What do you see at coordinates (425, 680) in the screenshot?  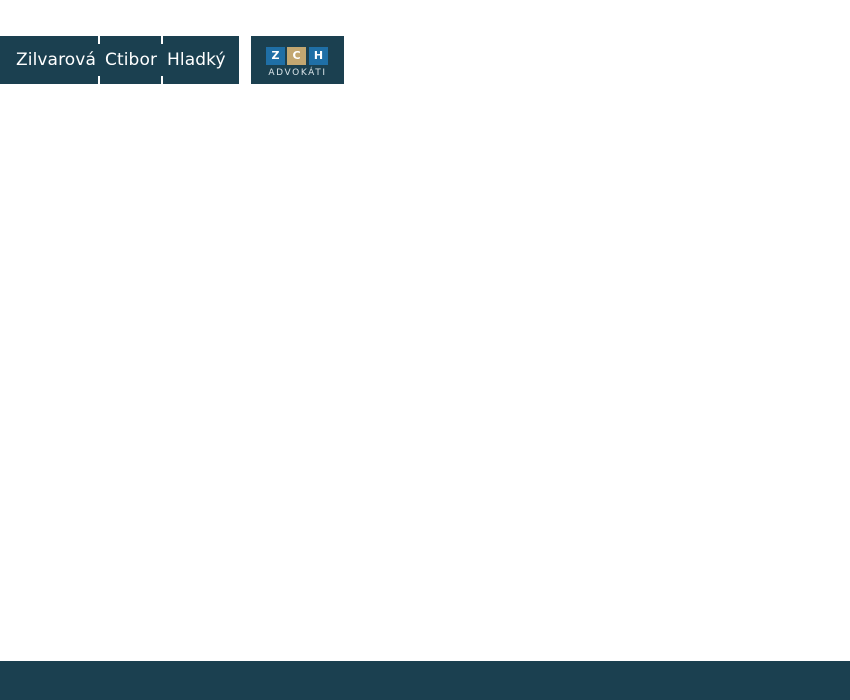 I see `footer-bar` at bounding box center [425, 680].